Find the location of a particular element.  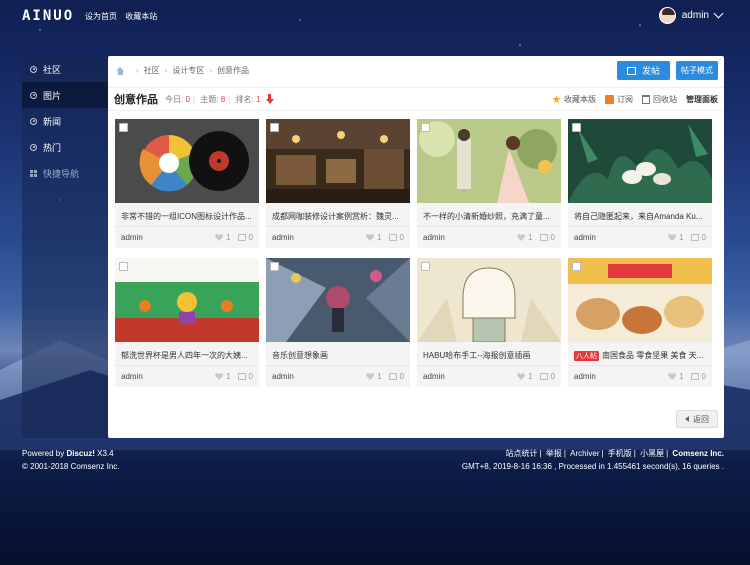

manage-panel-button: 管理面板 is located at coordinates (702, 99).